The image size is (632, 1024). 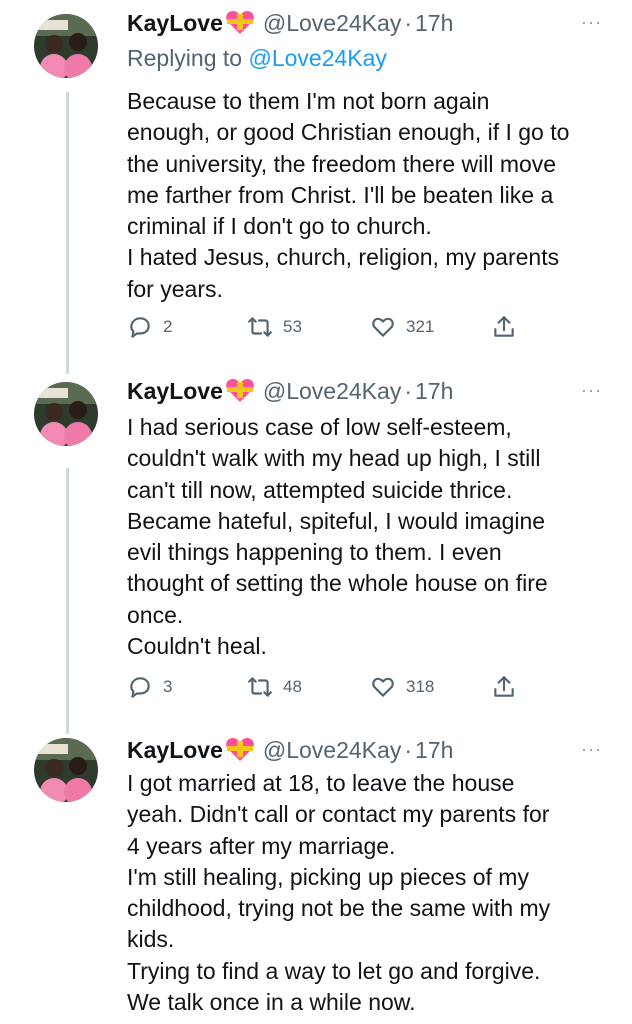 What do you see at coordinates (317, 58) in the screenshot?
I see `mention-link: @Love24Kay` at bounding box center [317, 58].